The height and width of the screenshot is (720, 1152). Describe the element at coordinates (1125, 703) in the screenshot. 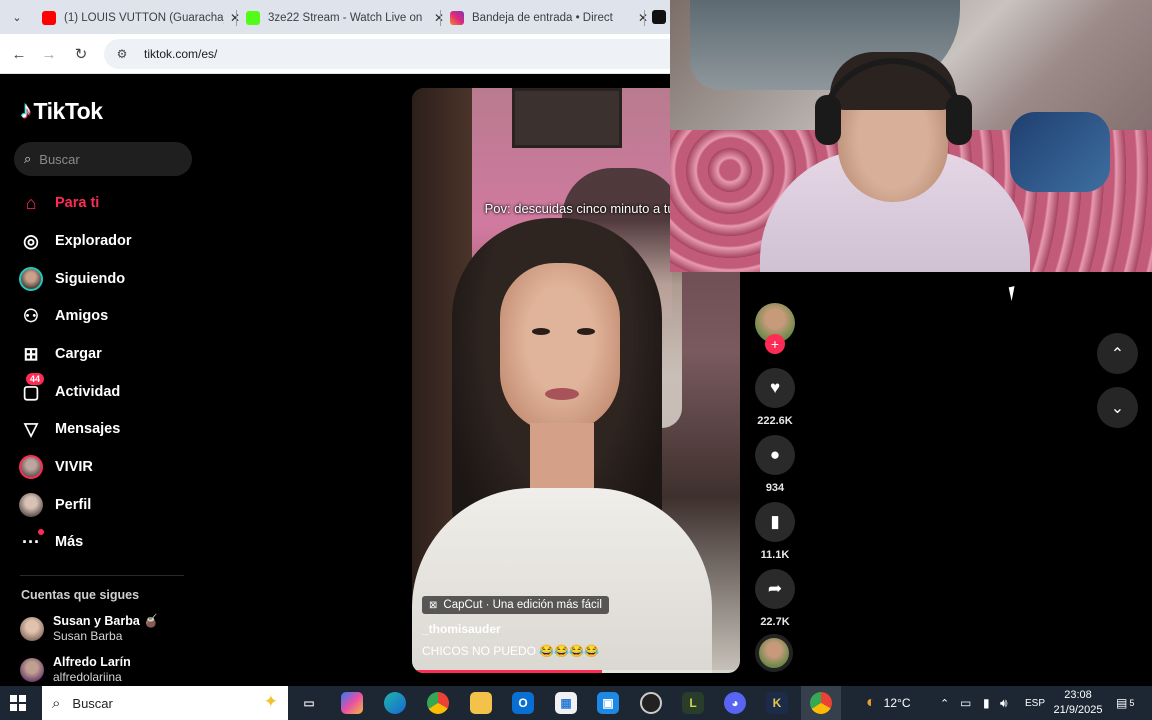

I see `notifications-icon: ▤ 5` at that location.